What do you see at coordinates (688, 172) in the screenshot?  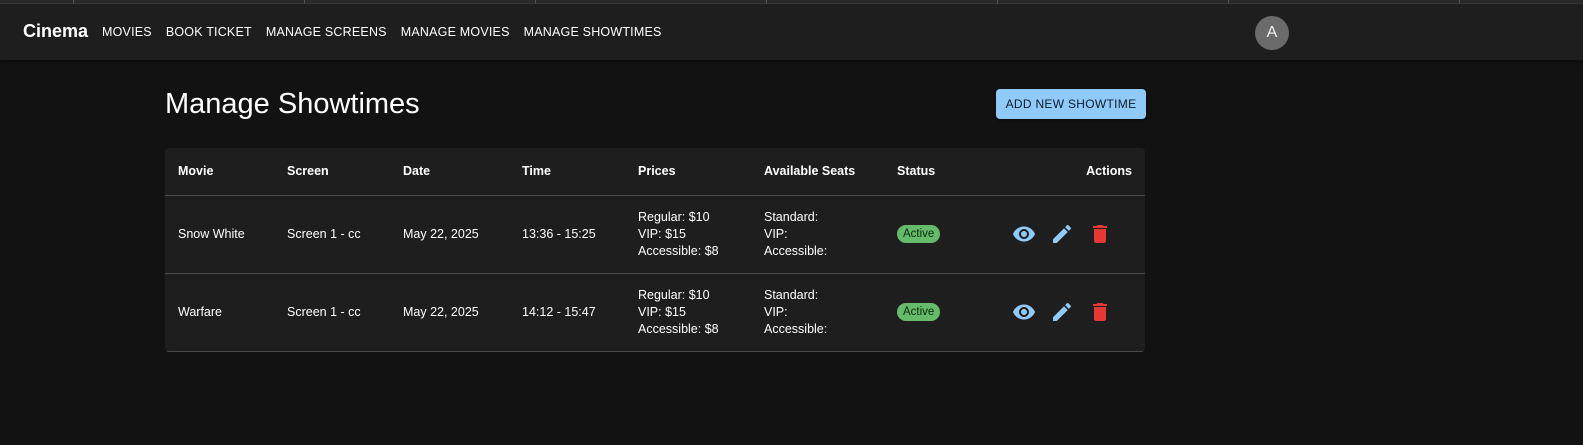 I see `column-header-prices: Prices` at bounding box center [688, 172].